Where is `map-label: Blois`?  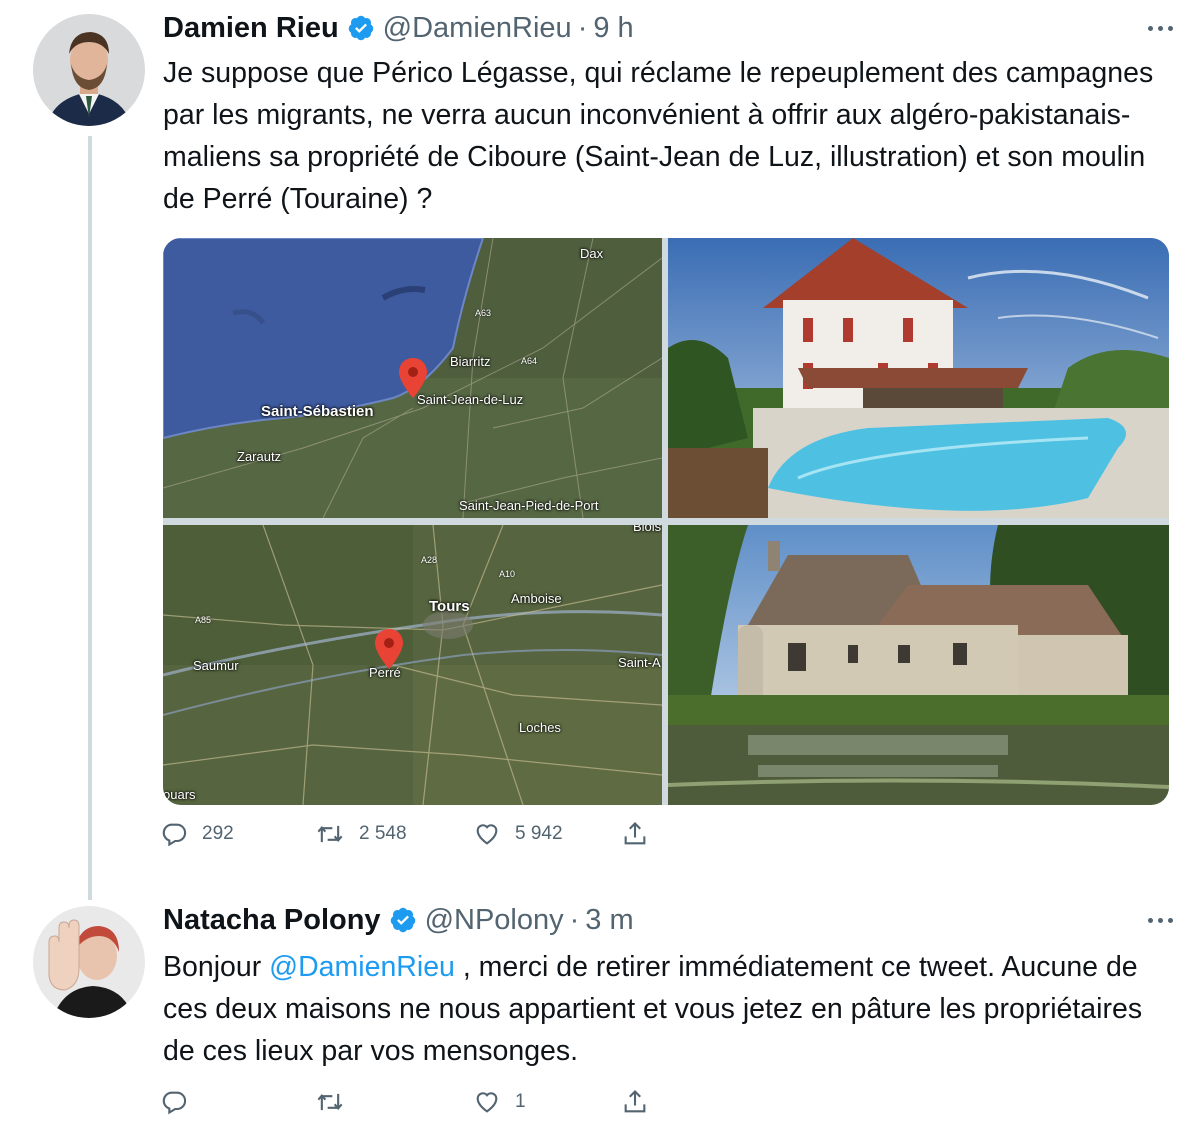 map-label: Blois is located at coordinates (647, 529).